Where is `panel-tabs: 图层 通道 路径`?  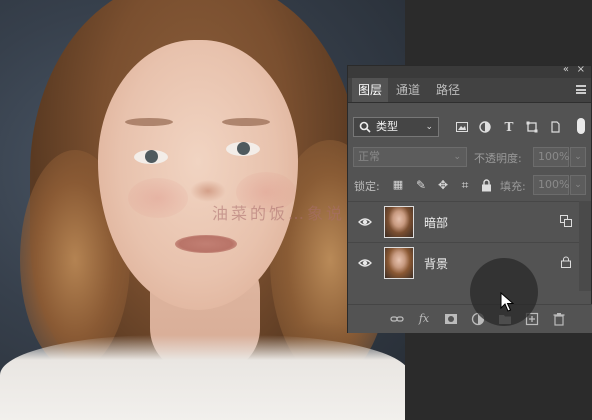
panel-tabs: 图层 通道 路径 is located at coordinates (469, 90).